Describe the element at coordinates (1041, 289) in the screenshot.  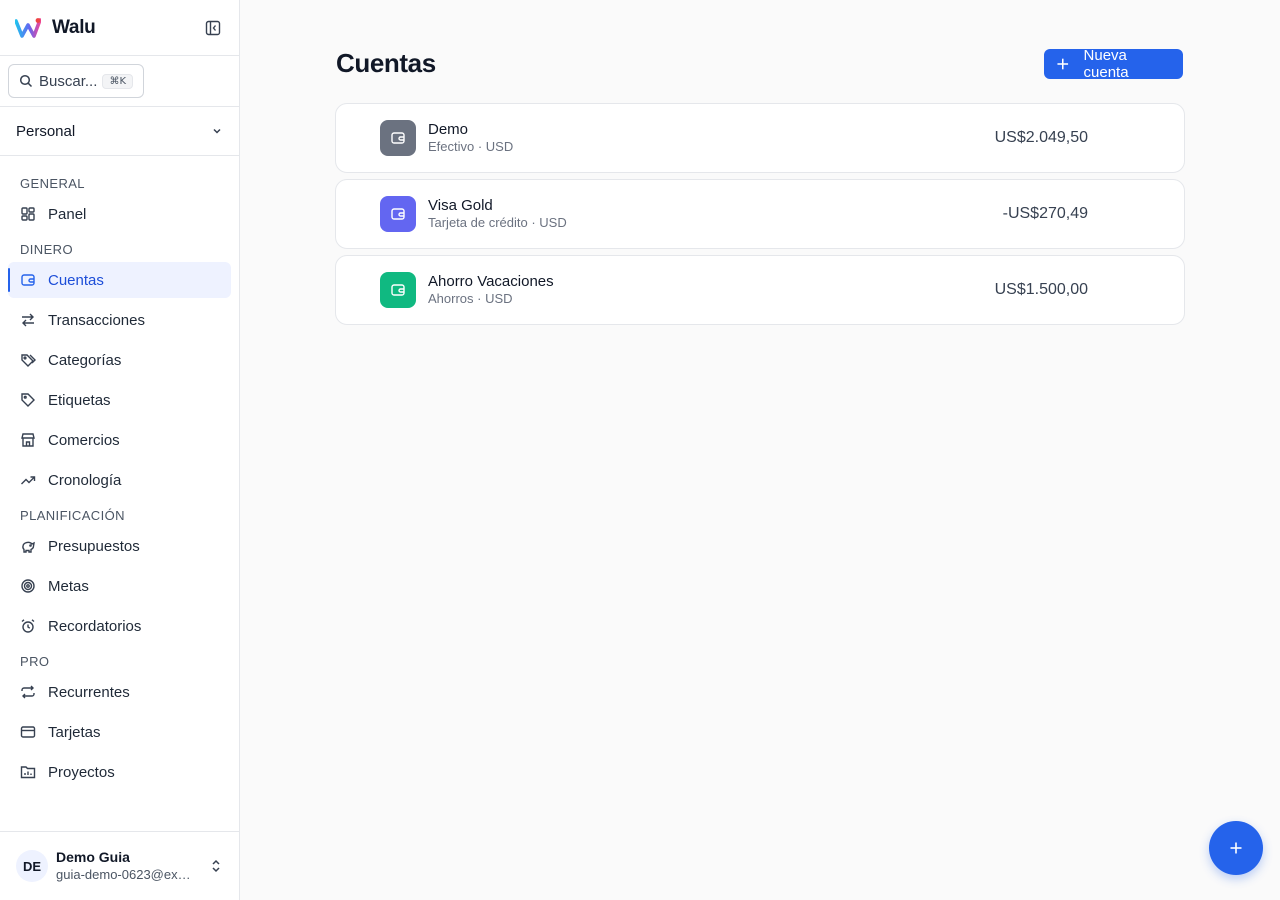
I see `account-balance: US$1.500,00` at that location.